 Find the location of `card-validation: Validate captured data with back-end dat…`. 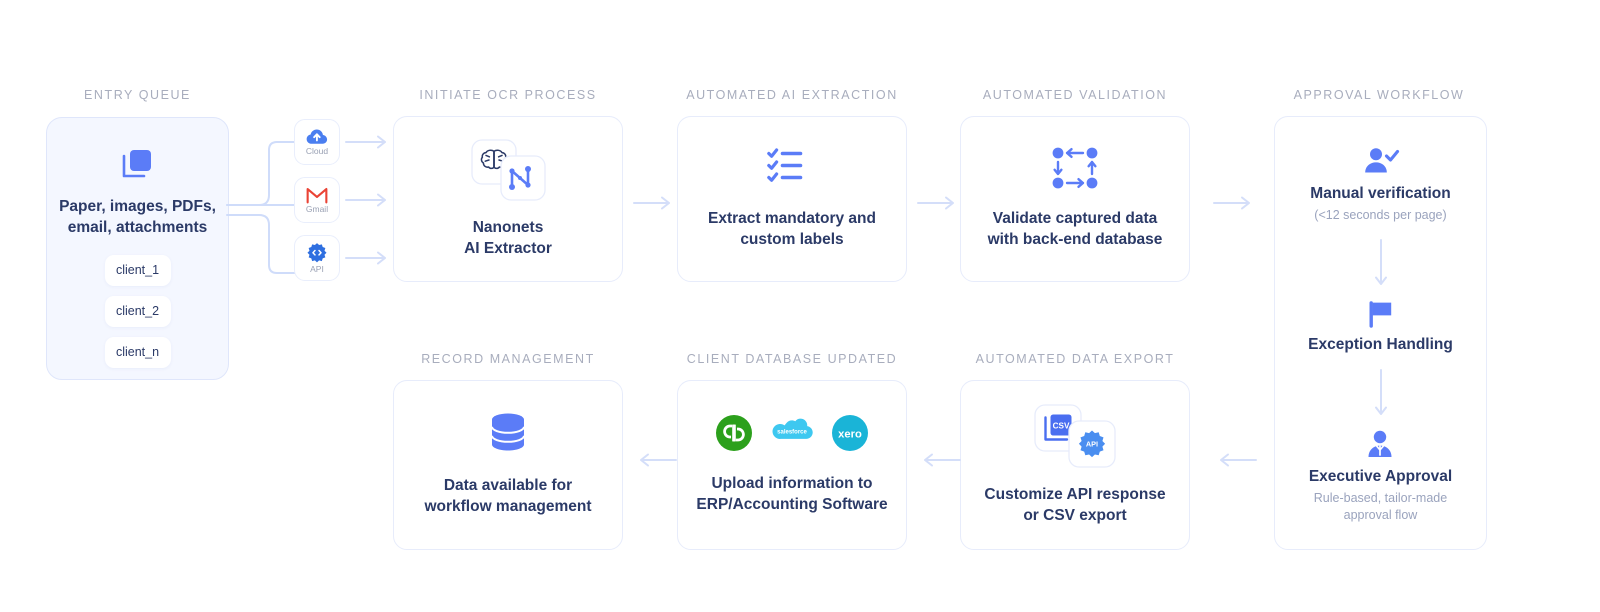

card-validation: Validate captured data with back-end dat… is located at coordinates (1075, 199).